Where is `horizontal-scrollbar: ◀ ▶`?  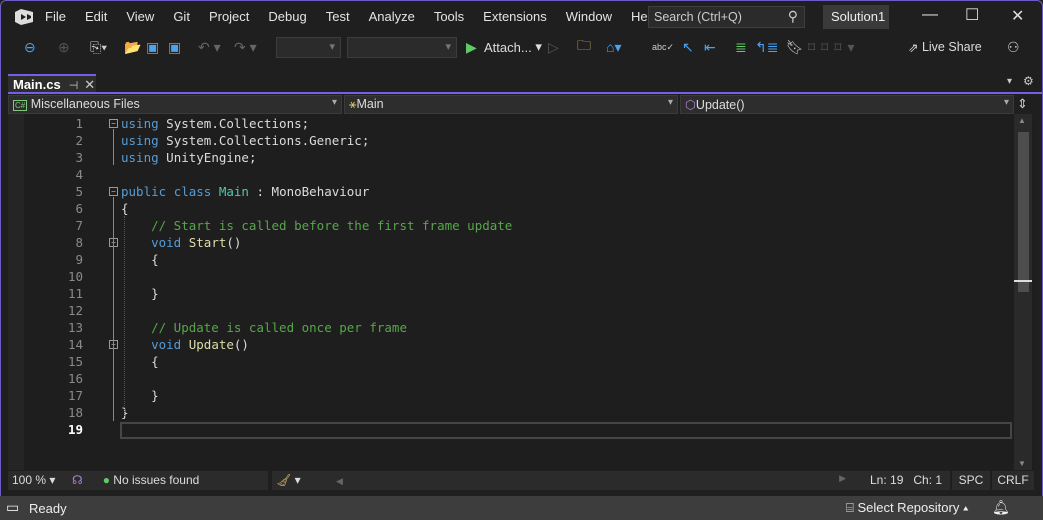 horizontal-scrollbar: ◀ ▶ is located at coordinates (592, 480).